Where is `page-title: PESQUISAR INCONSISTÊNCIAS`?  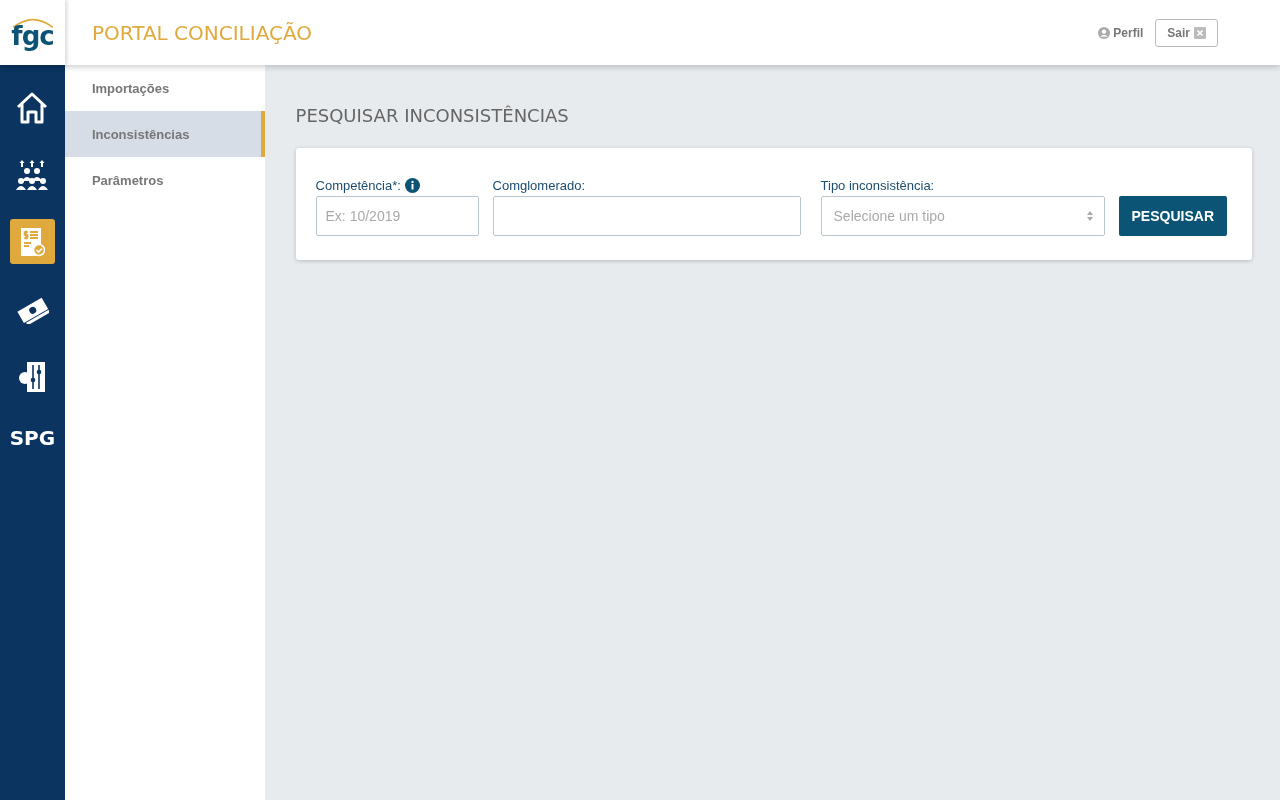 page-title: PESQUISAR INCONSISTÊNCIAS is located at coordinates (432, 115).